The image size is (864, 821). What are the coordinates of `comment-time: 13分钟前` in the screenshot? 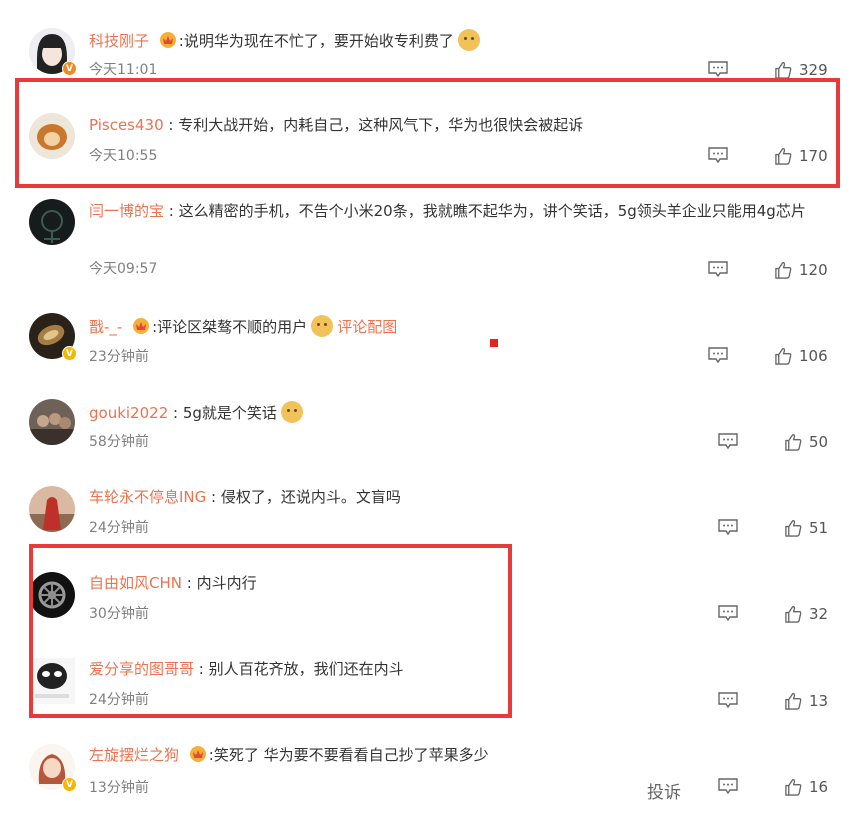 It's located at (119, 788).